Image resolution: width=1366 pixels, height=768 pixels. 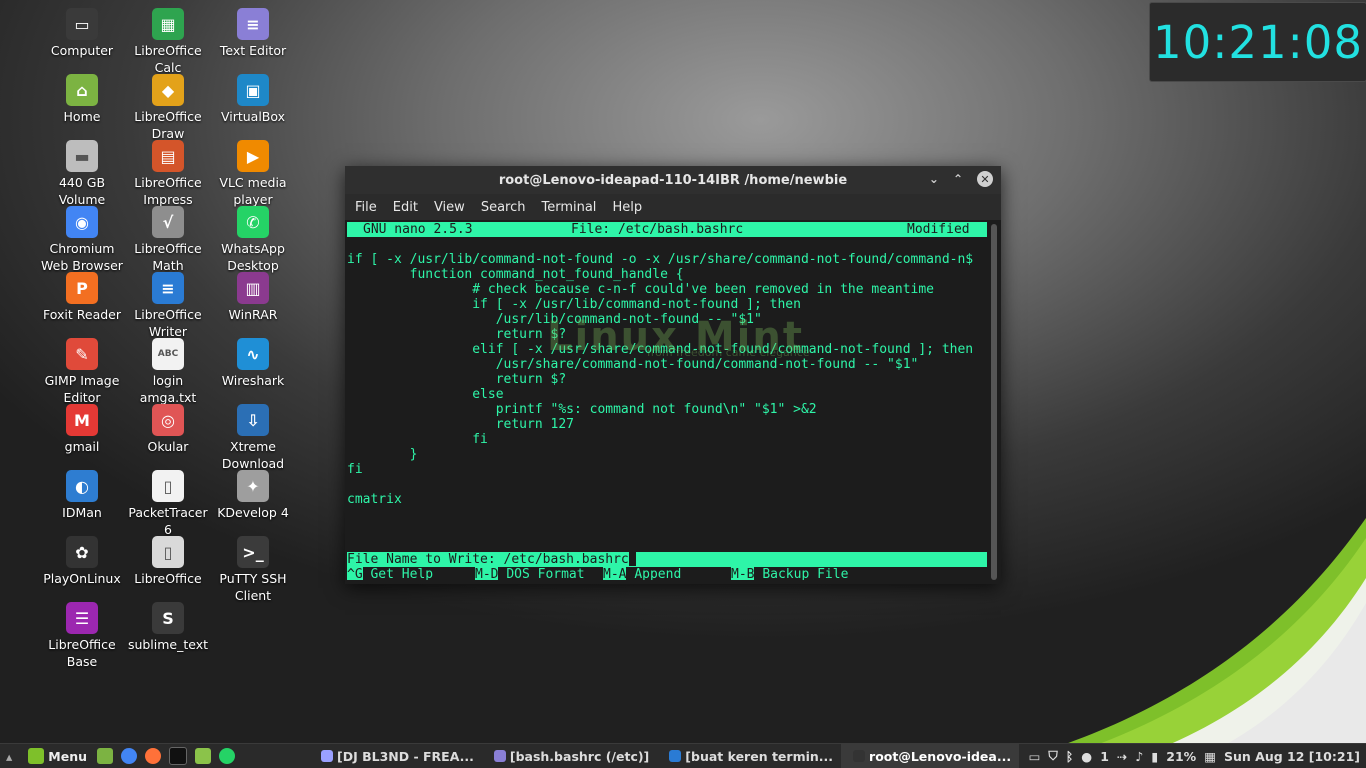 What do you see at coordinates (503, 207) in the screenshot?
I see `menu-search: Search` at bounding box center [503, 207].